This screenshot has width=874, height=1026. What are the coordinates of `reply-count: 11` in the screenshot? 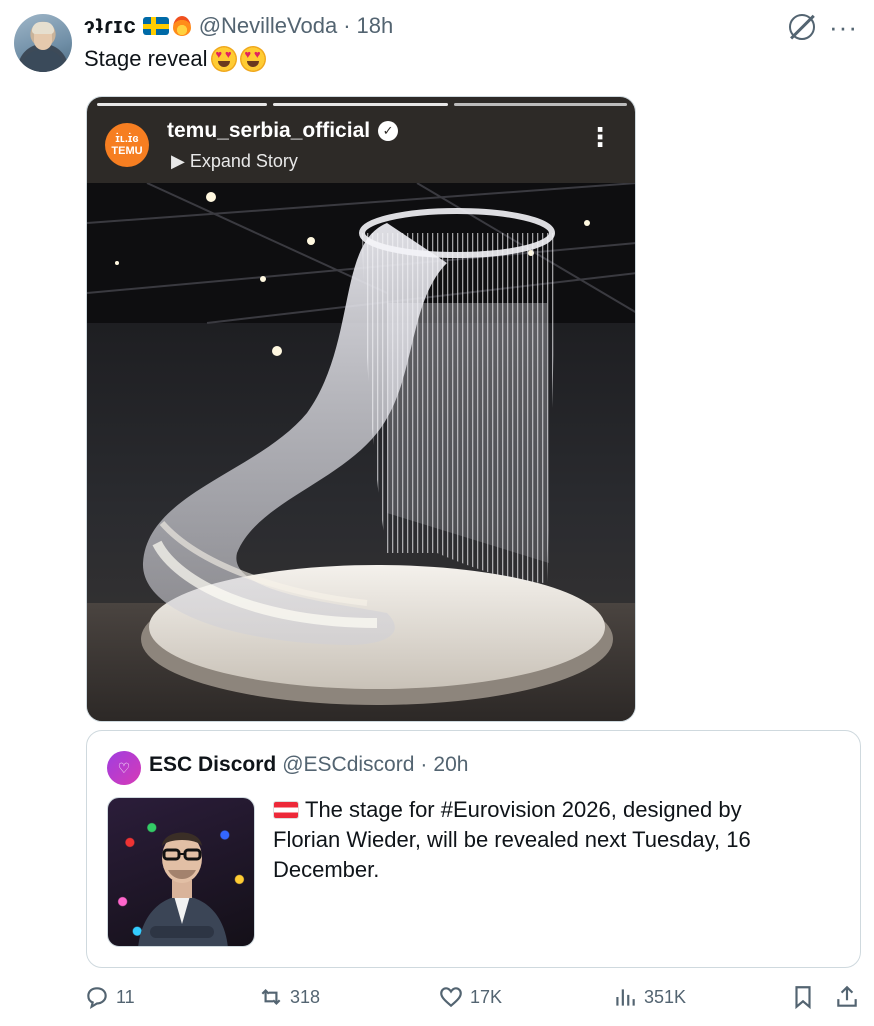 It's located at (125, 996).